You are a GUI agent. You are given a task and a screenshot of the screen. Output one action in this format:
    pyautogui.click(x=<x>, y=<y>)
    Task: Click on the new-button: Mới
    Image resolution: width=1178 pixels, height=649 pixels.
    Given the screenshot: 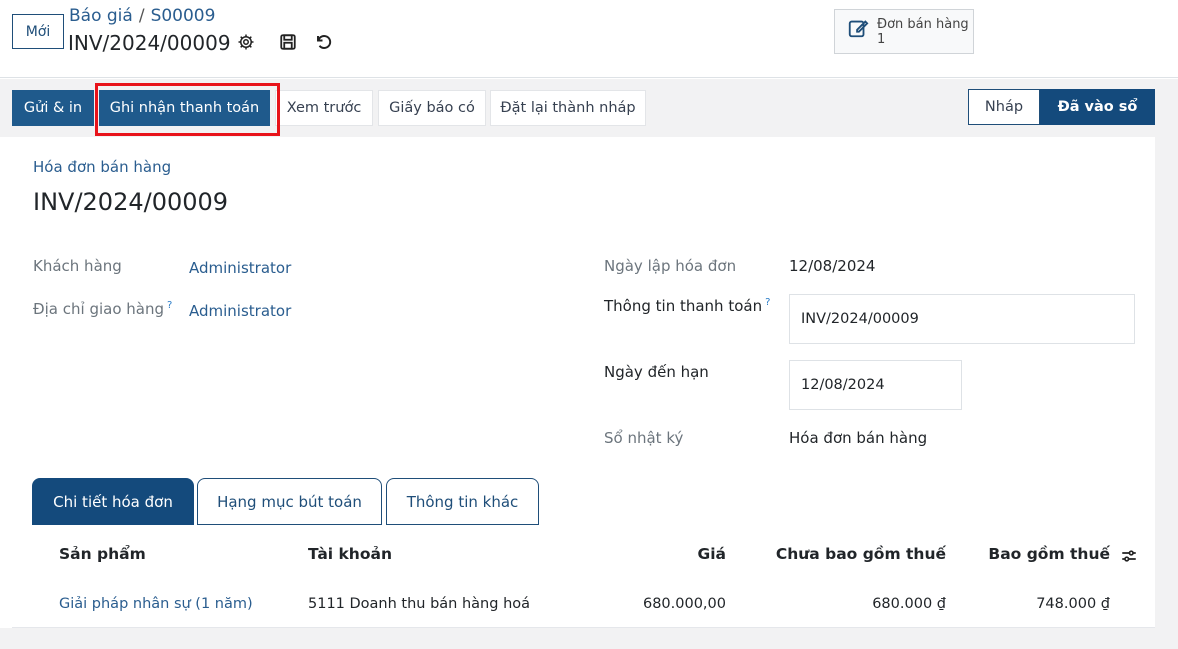 What is the action you would take?
    pyautogui.click(x=38, y=31)
    